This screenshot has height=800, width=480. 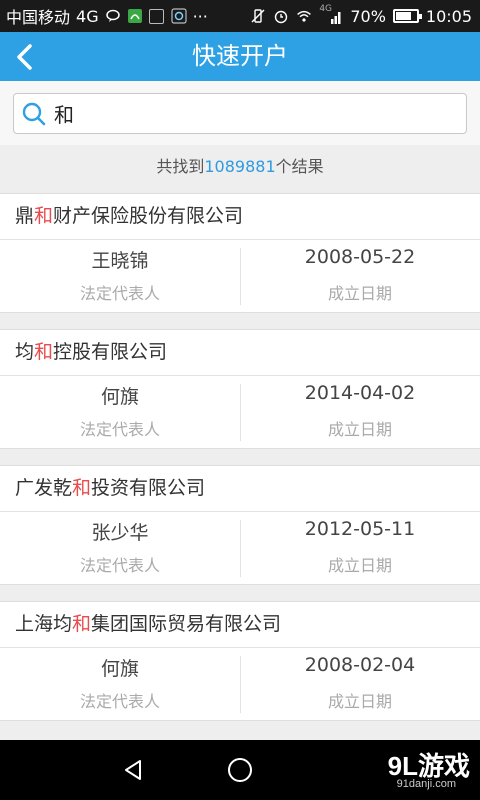 I want to click on page-title: 快速开户, so click(x=240, y=56).